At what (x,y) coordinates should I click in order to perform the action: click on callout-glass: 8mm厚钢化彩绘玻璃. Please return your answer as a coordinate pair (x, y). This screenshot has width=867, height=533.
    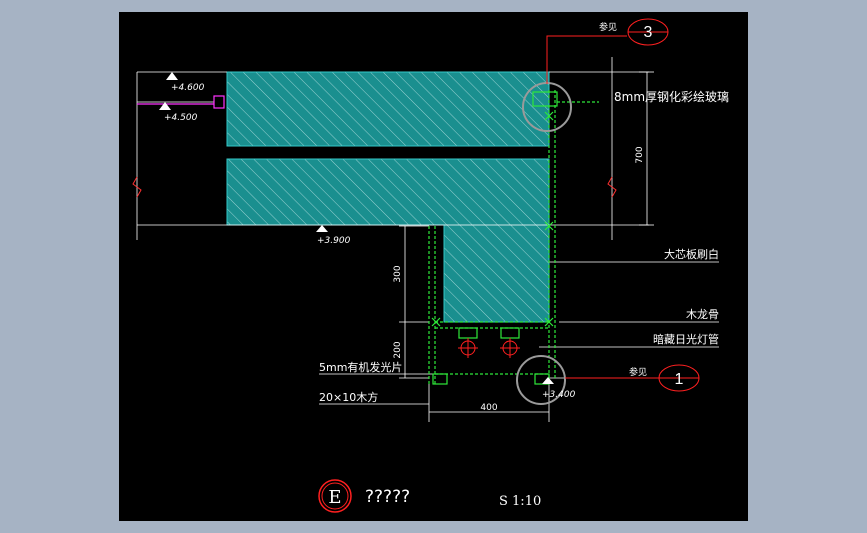
    Looking at the image, I should click on (671, 96).